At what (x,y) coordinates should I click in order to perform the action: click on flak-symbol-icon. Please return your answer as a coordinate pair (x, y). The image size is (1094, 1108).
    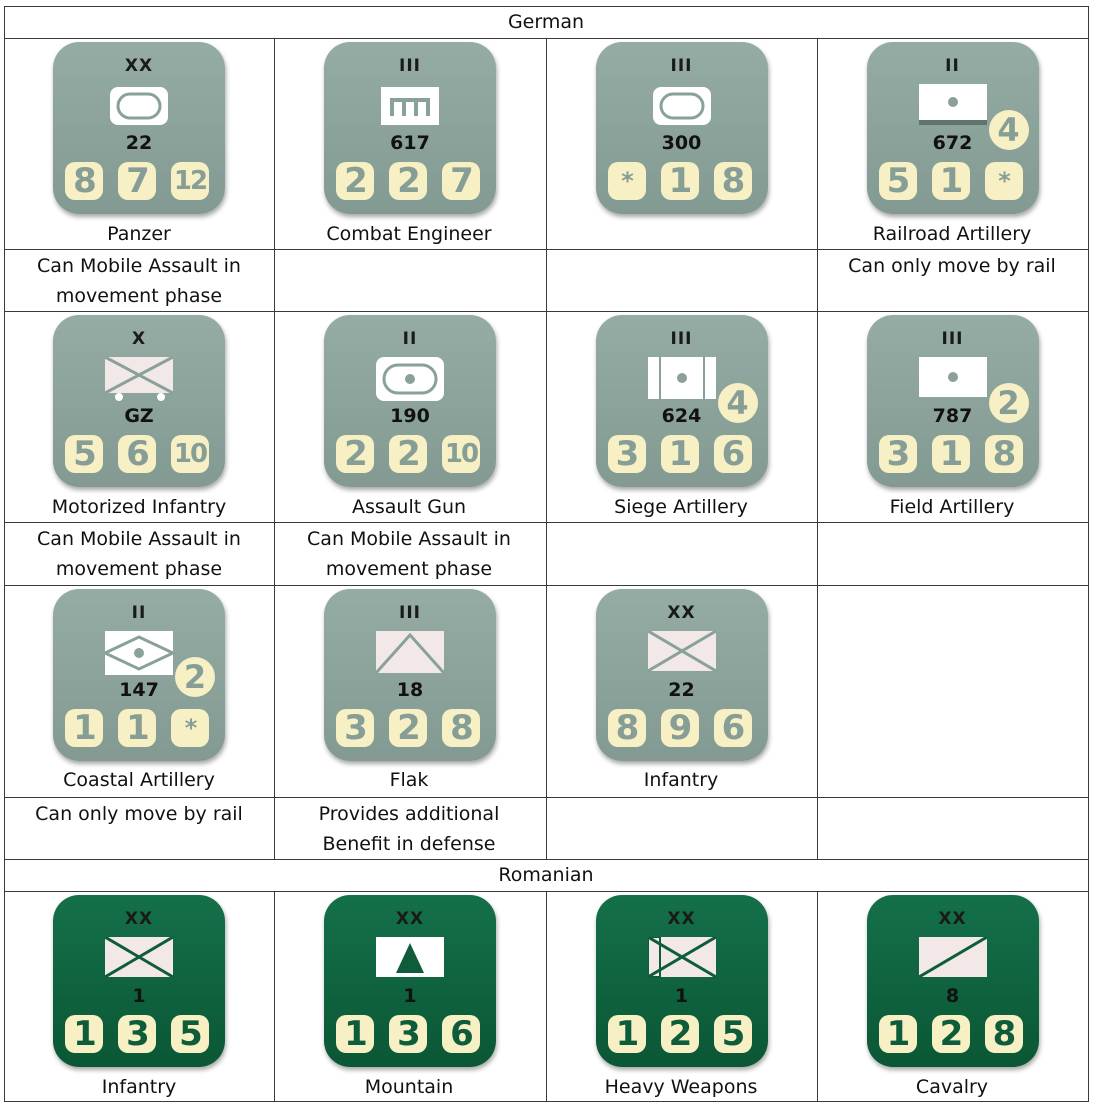
    Looking at the image, I should click on (410, 653).